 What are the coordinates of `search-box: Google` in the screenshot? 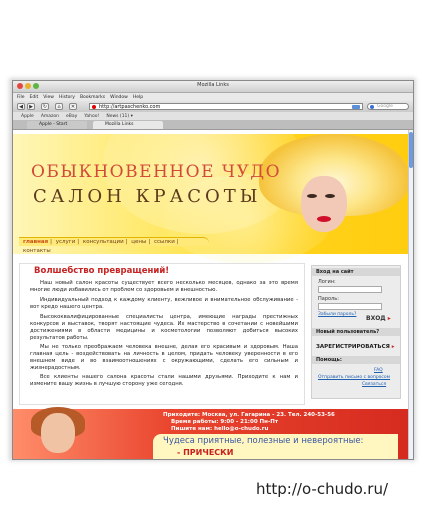 It's located at (388, 106).